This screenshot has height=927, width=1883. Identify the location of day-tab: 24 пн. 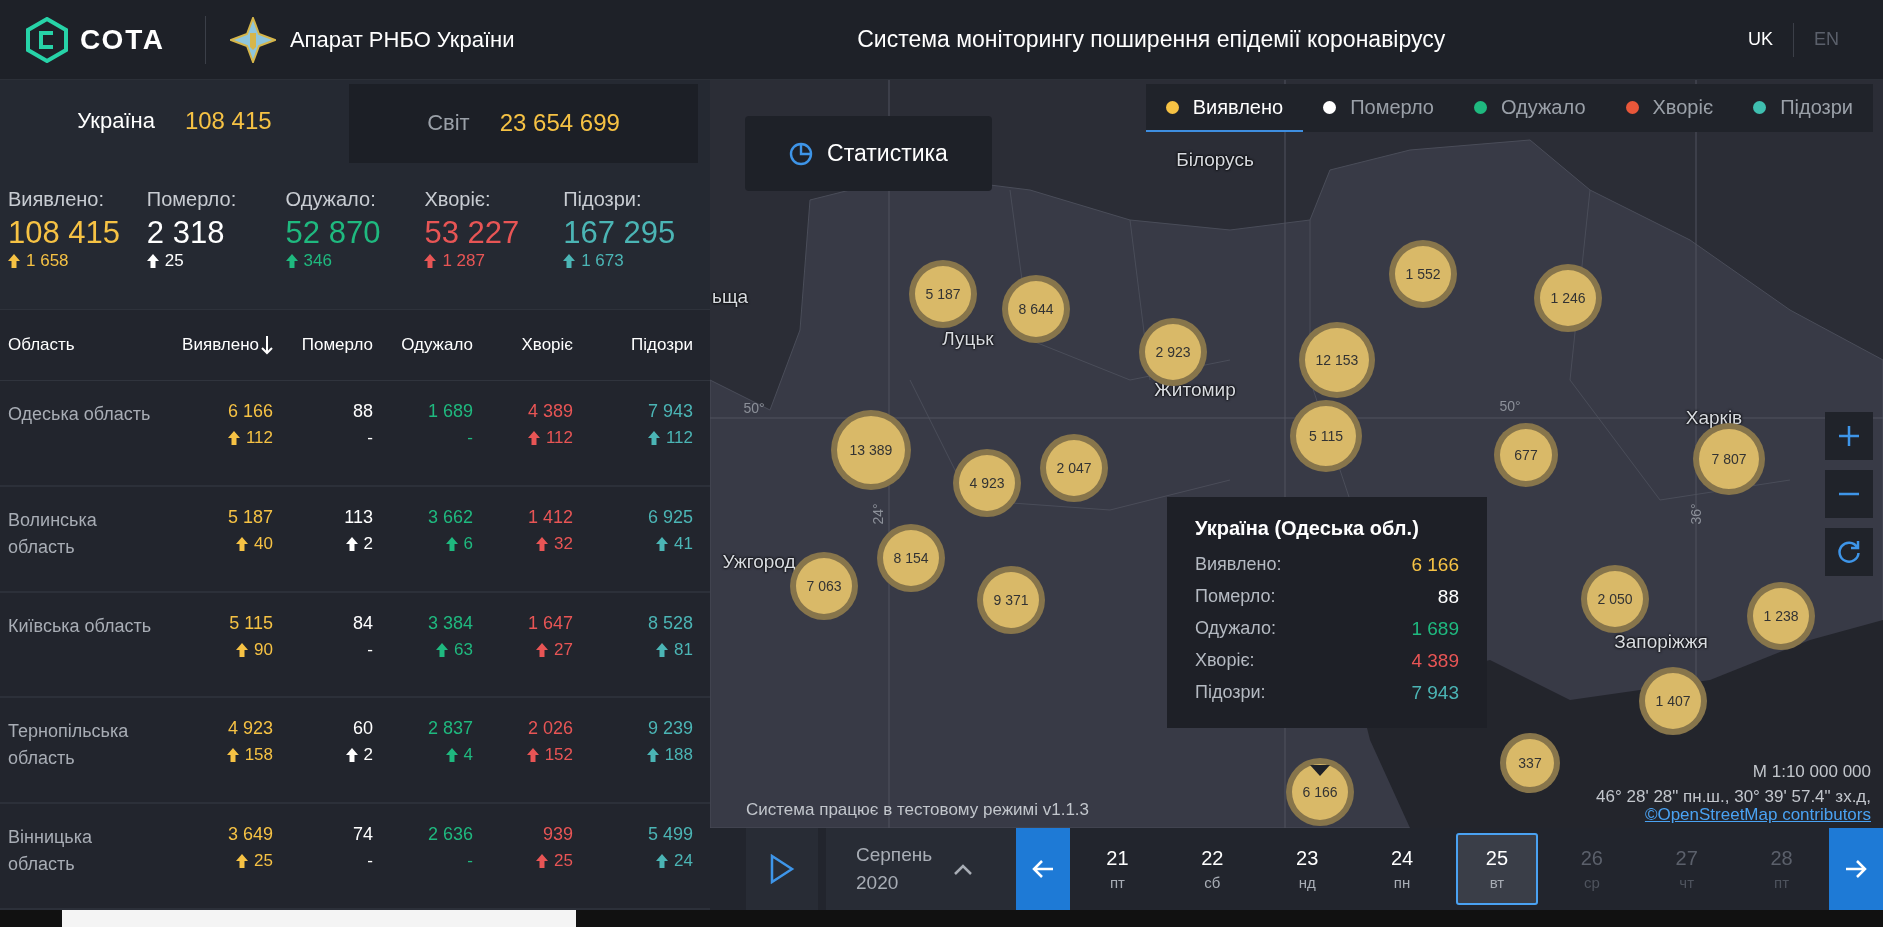
(1402, 869).